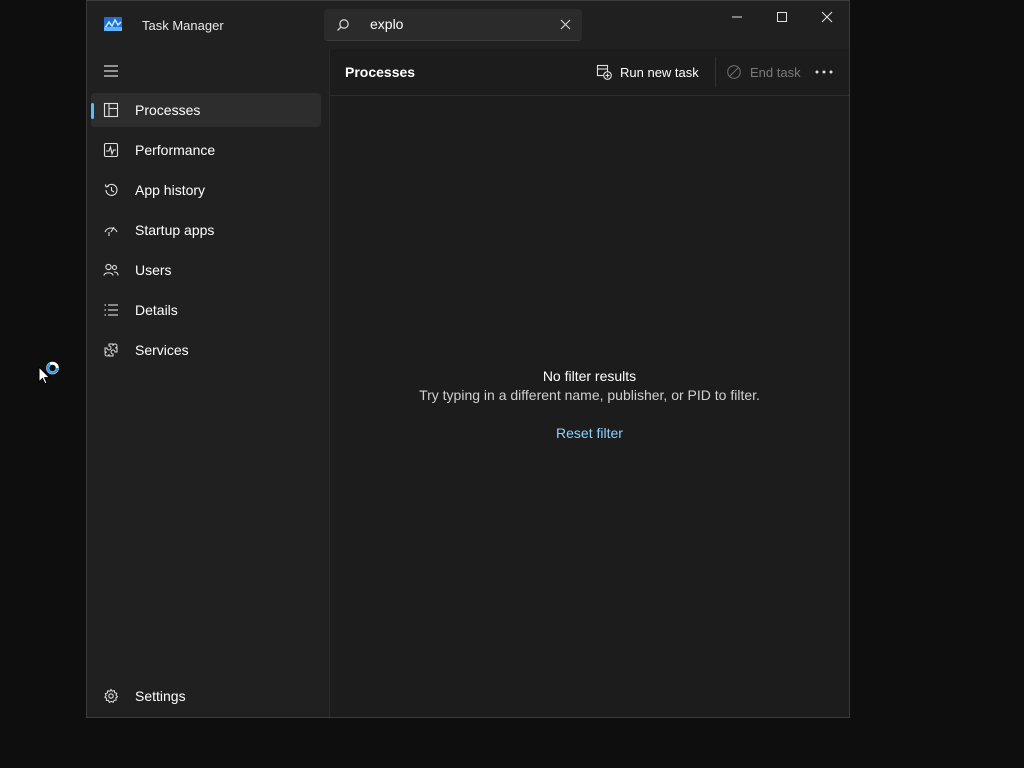 The height and width of the screenshot is (768, 1024). What do you see at coordinates (206, 110) in the screenshot?
I see `sidebar-item-processes: Processes` at bounding box center [206, 110].